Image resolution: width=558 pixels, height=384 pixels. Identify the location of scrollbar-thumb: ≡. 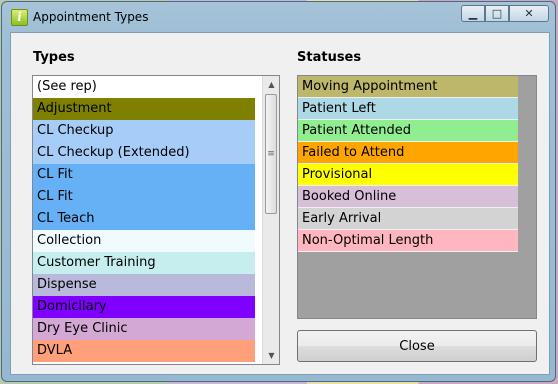
(271, 154).